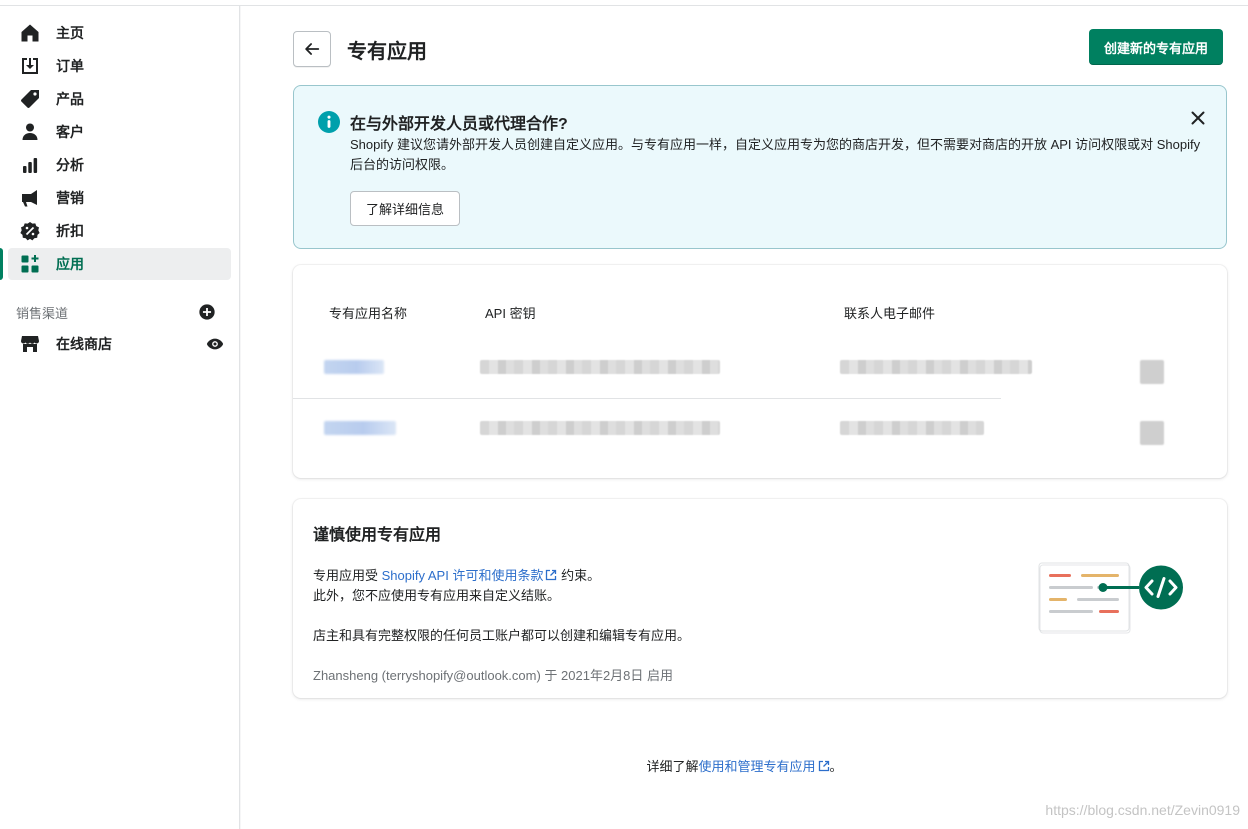 The image size is (1248, 829). I want to click on footer-prefix: 详细了解, so click(672, 766).